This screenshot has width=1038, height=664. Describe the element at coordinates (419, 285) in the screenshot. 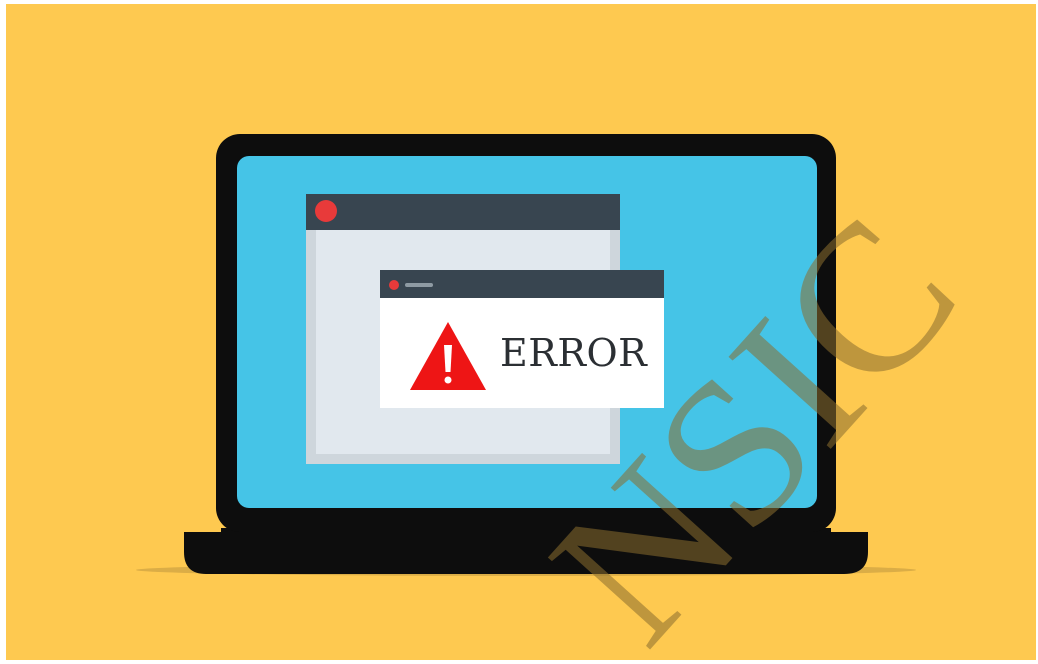

I see `minimize-dash-icon` at that location.